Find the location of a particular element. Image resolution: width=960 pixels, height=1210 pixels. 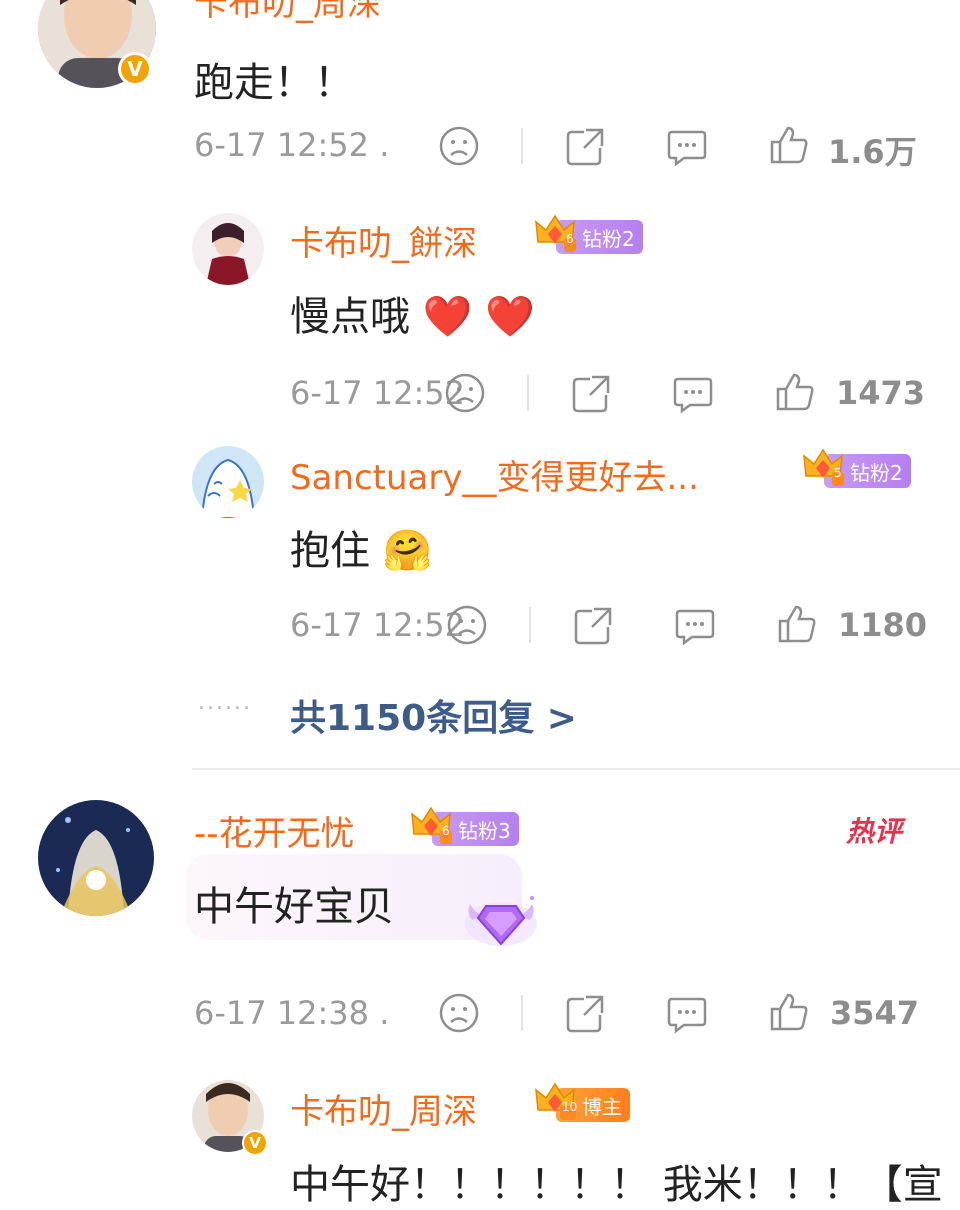

comment-time: 6-17 12:38 . is located at coordinates (291, 1013).